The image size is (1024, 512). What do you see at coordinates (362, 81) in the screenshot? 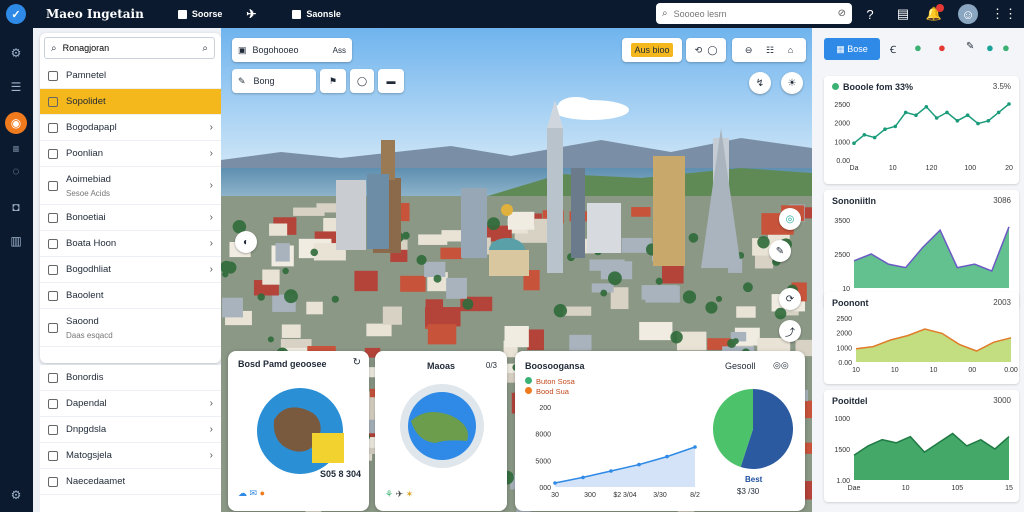
I see `map-tool-circle-button: ◯` at bounding box center [362, 81].